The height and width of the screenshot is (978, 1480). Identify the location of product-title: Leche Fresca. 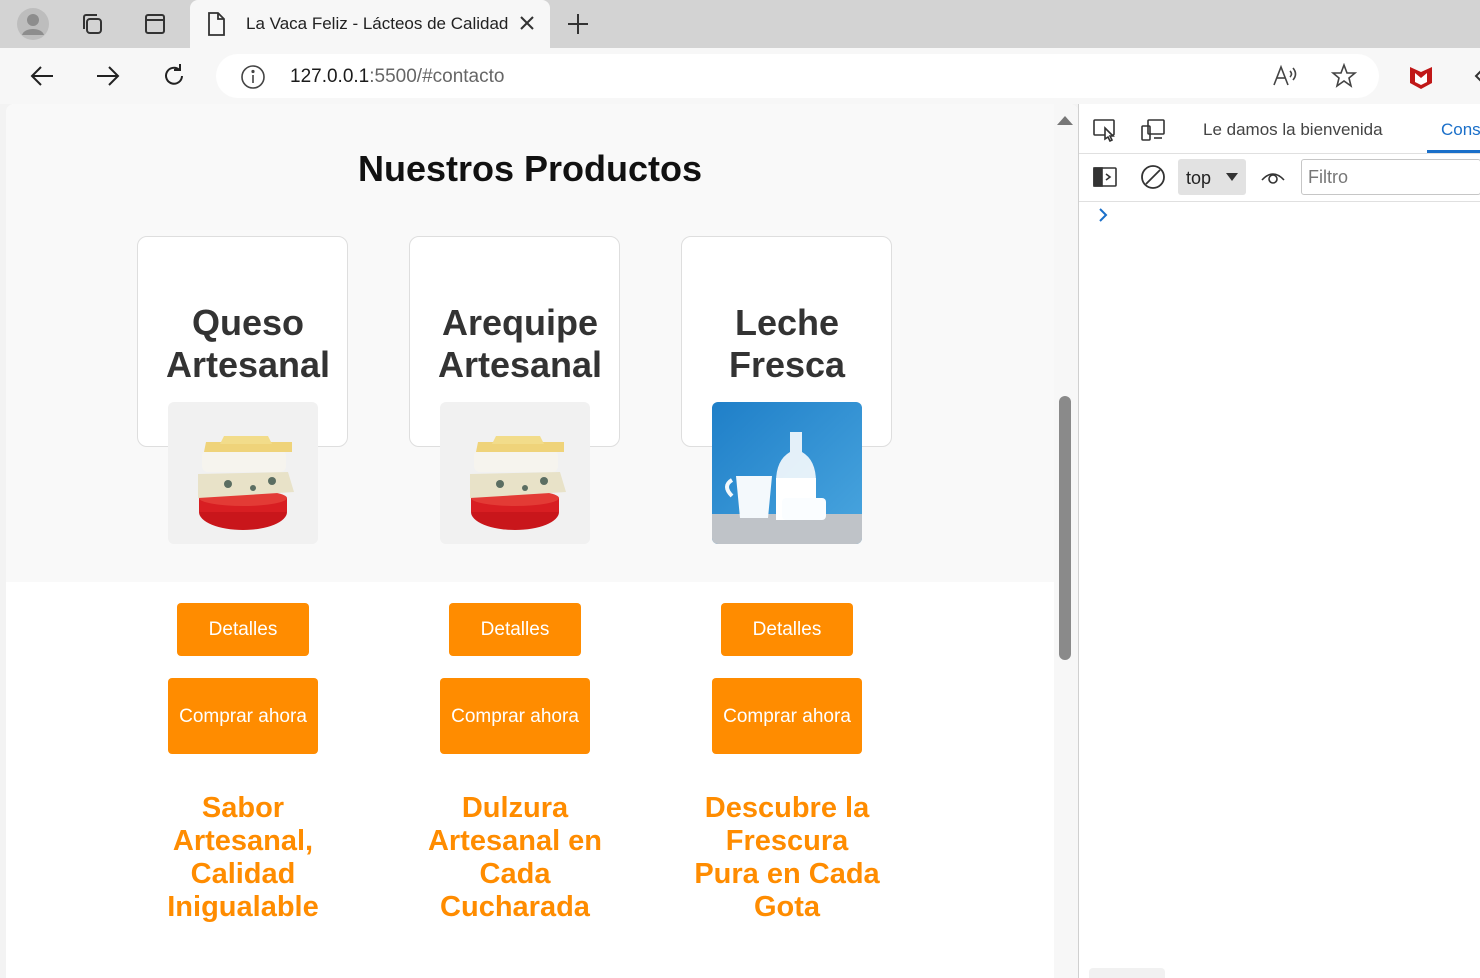
(787, 343).